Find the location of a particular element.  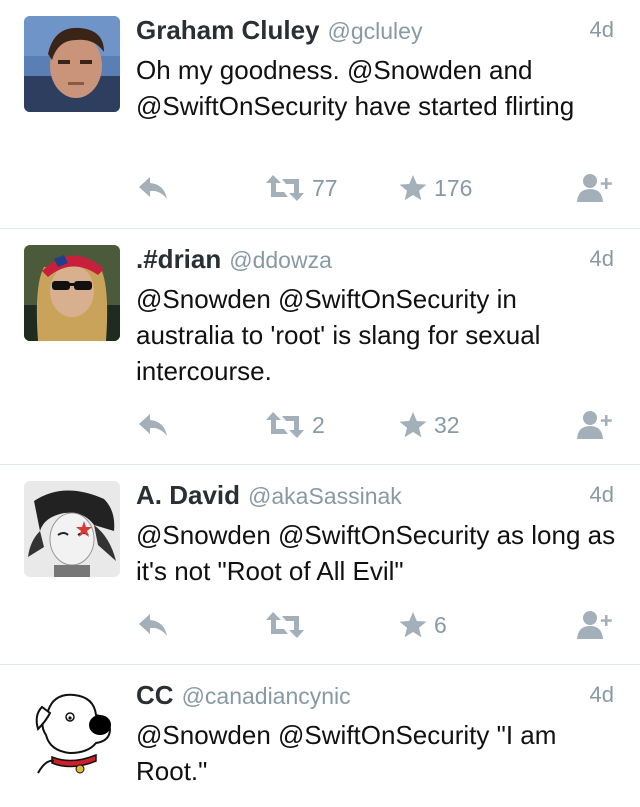

favorite-button: 6 is located at coordinates (422, 625).